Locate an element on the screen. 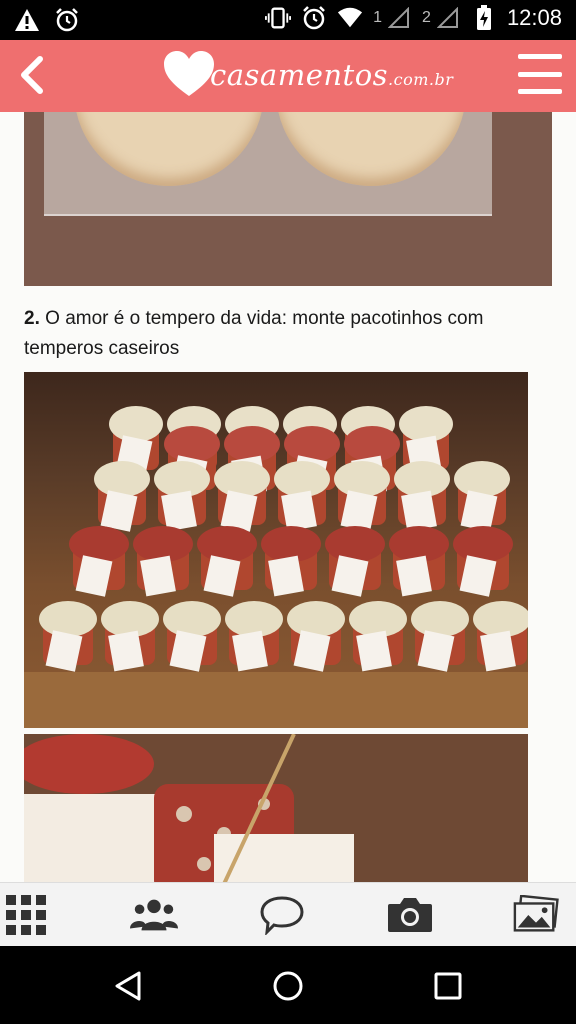 The height and width of the screenshot is (1024, 576). home-circle-icon is located at coordinates (288, 986).